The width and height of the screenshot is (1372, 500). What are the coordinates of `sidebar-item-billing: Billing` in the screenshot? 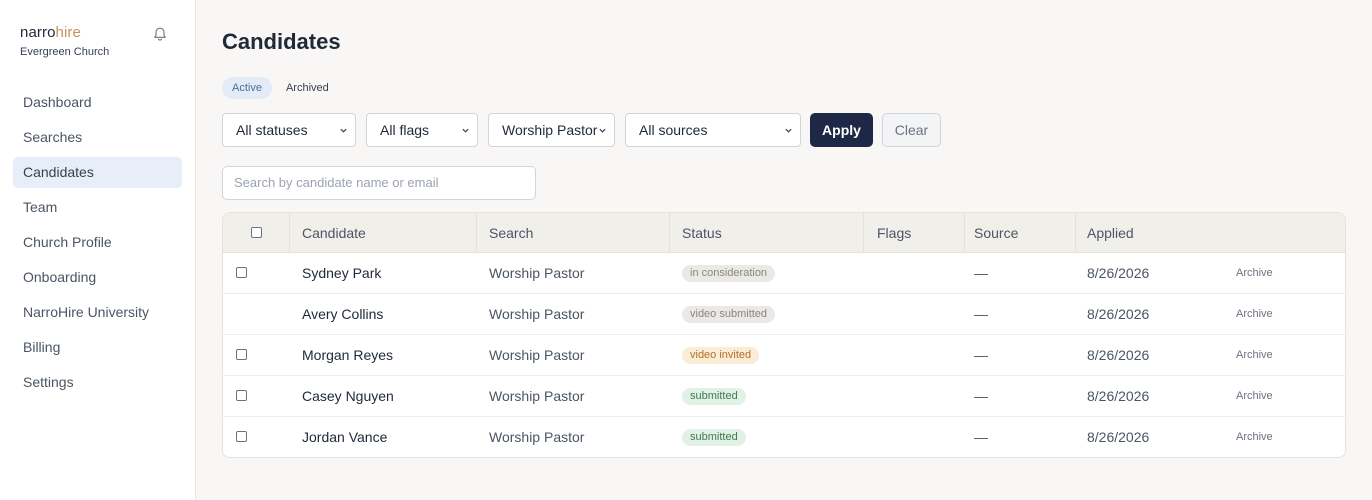 It's located at (97, 347).